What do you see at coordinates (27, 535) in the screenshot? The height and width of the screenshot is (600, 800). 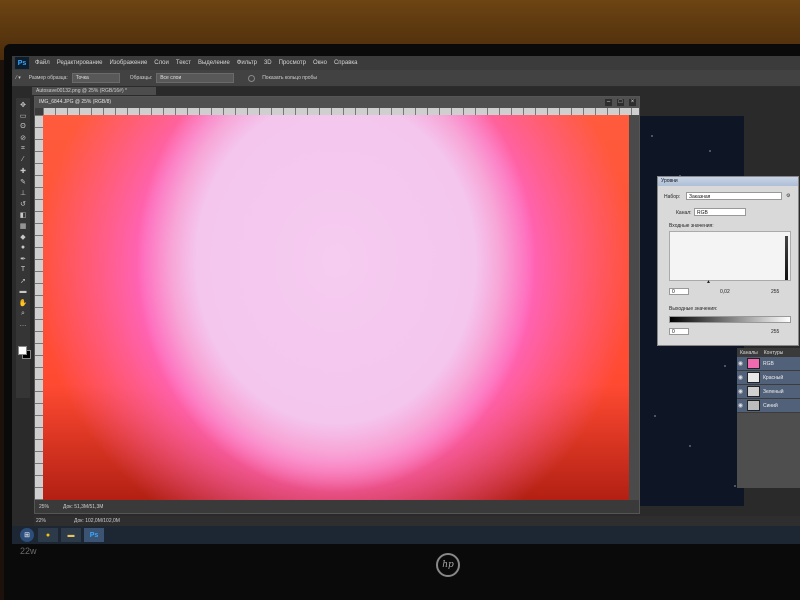 I see `start-button-icon: ⊞` at bounding box center [27, 535].